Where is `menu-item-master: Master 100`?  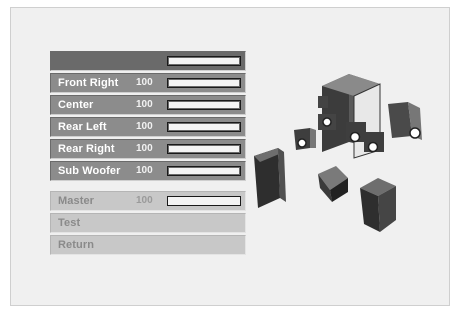
menu-item-master: Master 100 is located at coordinates (148, 201).